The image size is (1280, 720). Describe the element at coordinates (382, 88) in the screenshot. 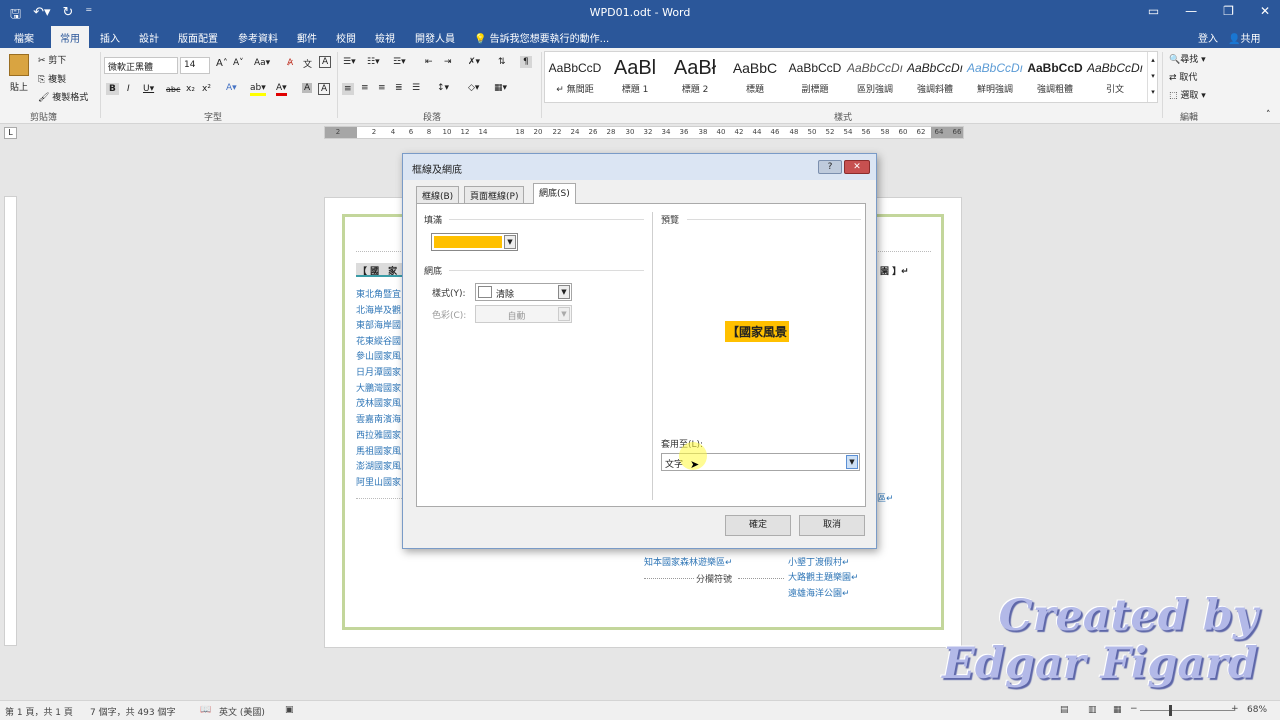

I see `align-right-icon: ≡` at that location.